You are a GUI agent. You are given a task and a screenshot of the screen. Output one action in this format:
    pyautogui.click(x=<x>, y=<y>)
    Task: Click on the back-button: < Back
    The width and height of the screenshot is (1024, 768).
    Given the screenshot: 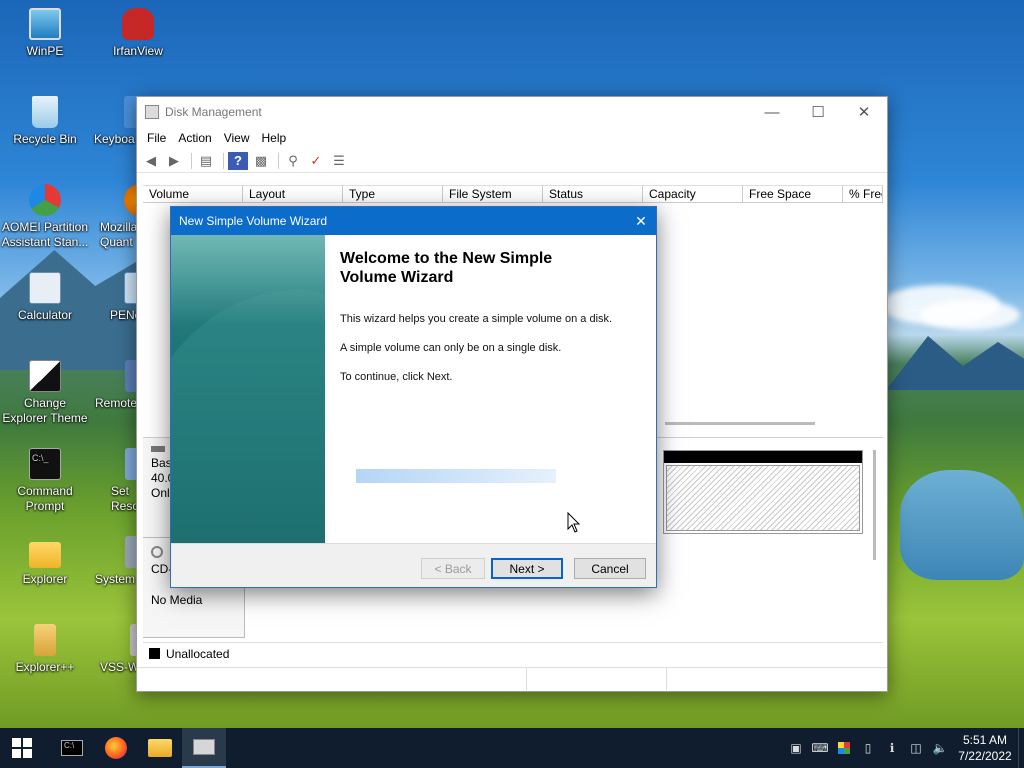 What is the action you would take?
    pyautogui.click(x=453, y=568)
    